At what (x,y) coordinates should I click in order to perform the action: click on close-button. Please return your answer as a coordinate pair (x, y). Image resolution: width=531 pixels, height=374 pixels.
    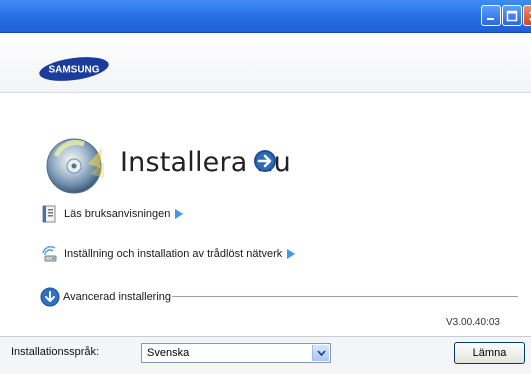
    Looking at the image, I should click on (527, 15).